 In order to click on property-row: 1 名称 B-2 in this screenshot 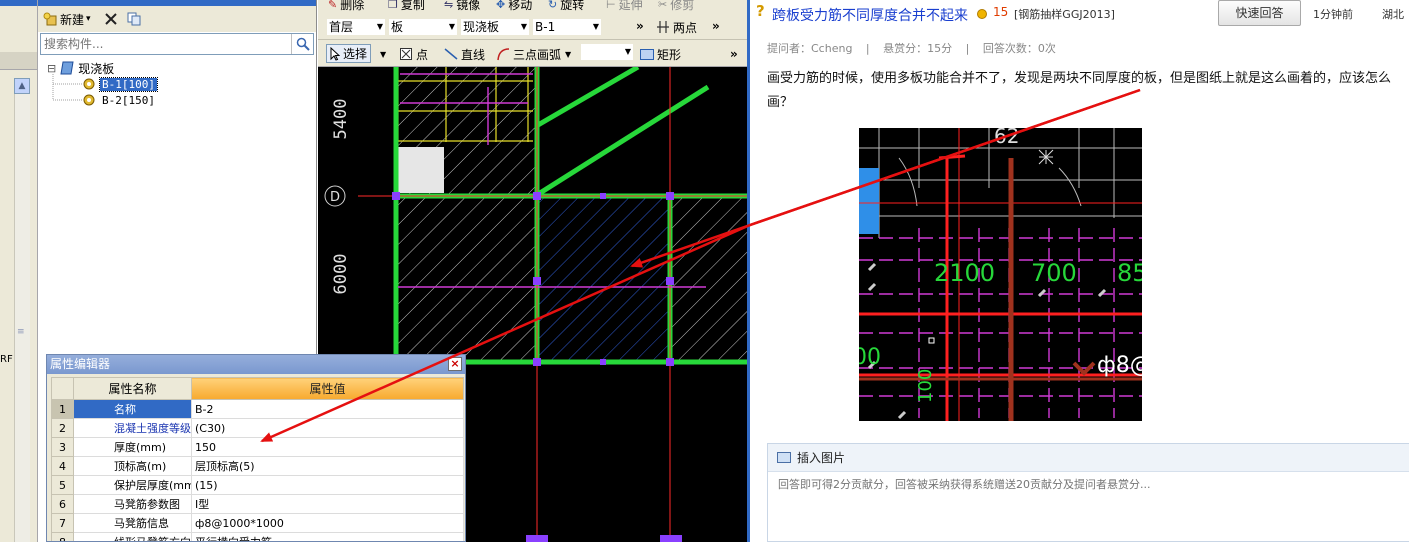, I will do `click(257, 409)`.